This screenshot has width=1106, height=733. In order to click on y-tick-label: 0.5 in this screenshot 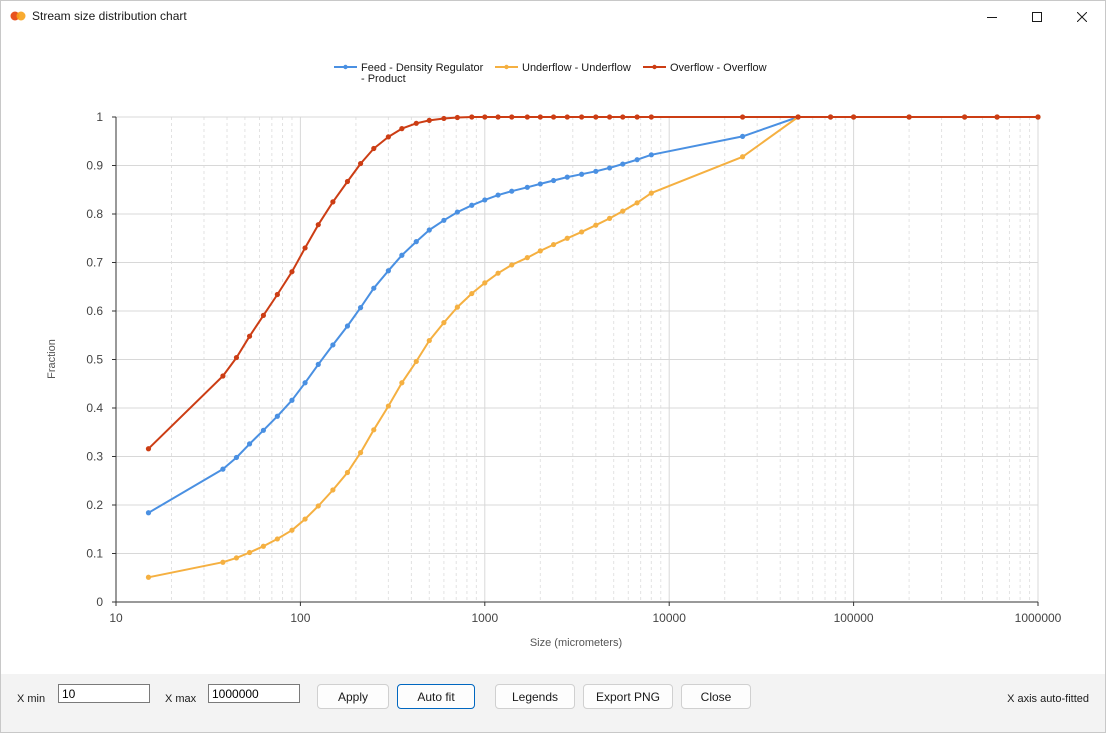, I will do `click(94, 360)`.